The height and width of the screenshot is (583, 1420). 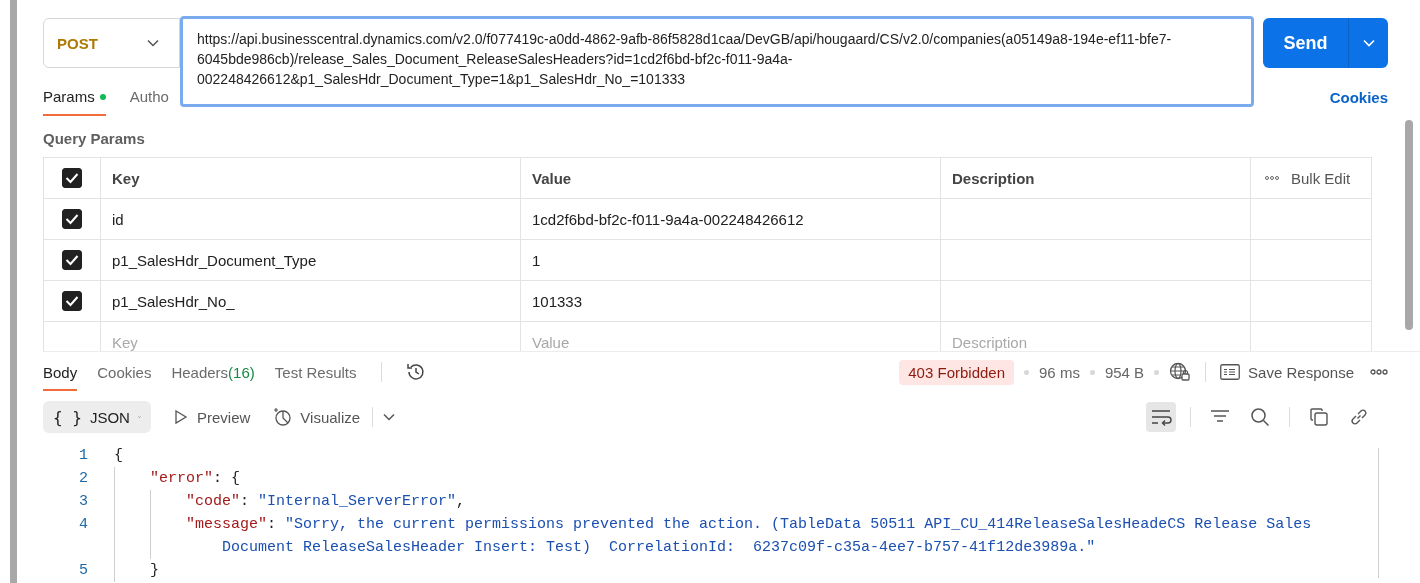 What do you see at coordinates (214, 260) in the screenshot?
I see `param-key: p1_SalesHdr_Document_Type` at bounding box center [214, 260].